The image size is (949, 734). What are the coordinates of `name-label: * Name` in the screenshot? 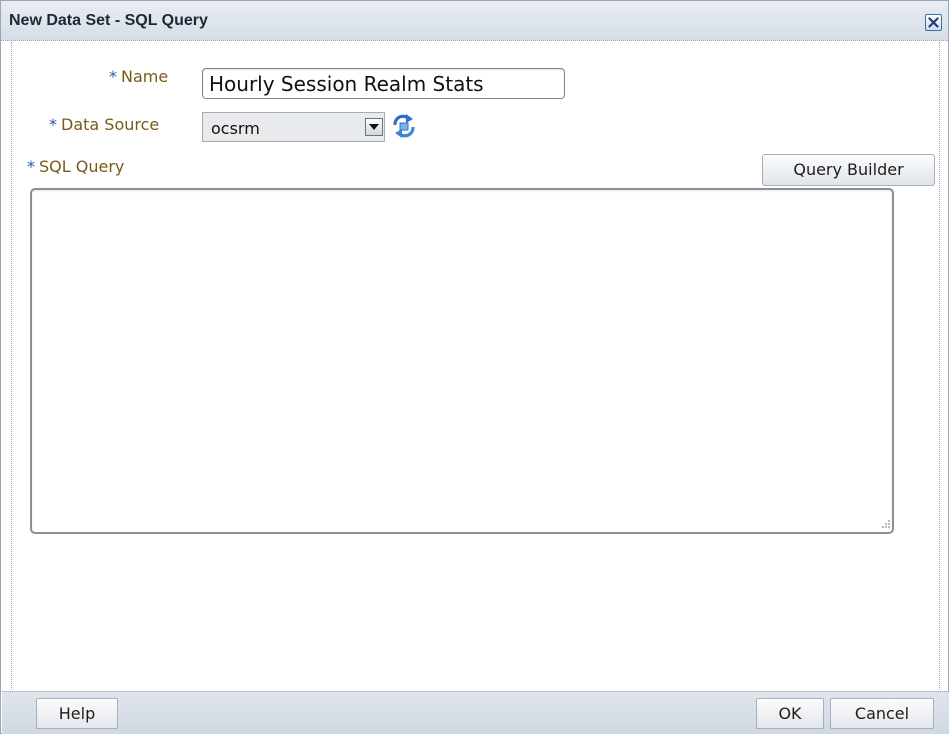 It's located at (138, 76).